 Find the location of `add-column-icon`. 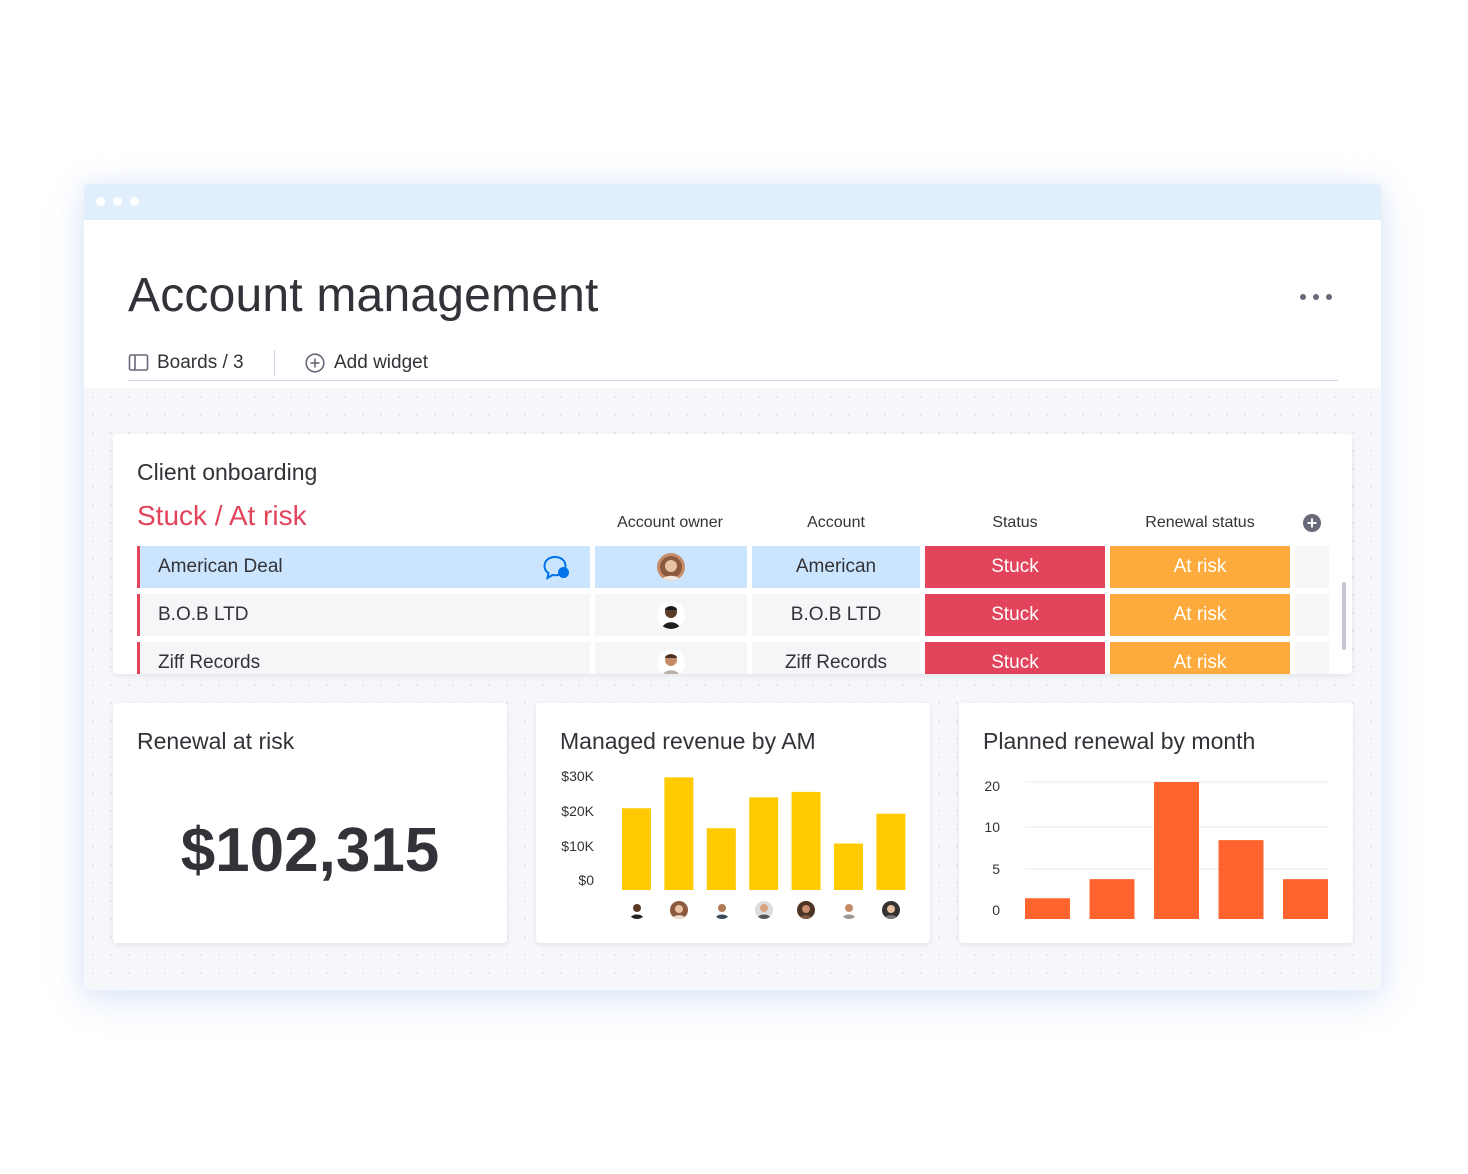

add-column-icon is located at coordinates (1312, 523).